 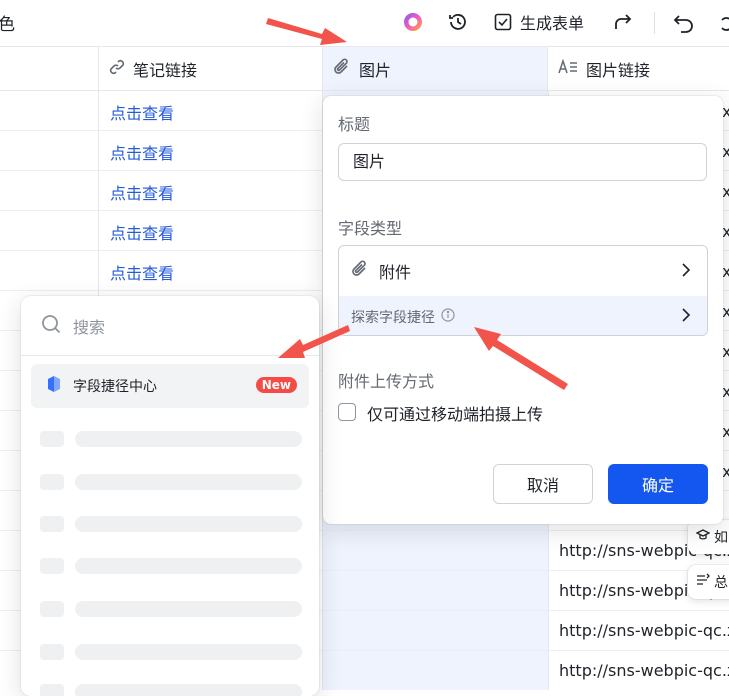 I want to click on title-label: 标题, so click(x=354, y=124).